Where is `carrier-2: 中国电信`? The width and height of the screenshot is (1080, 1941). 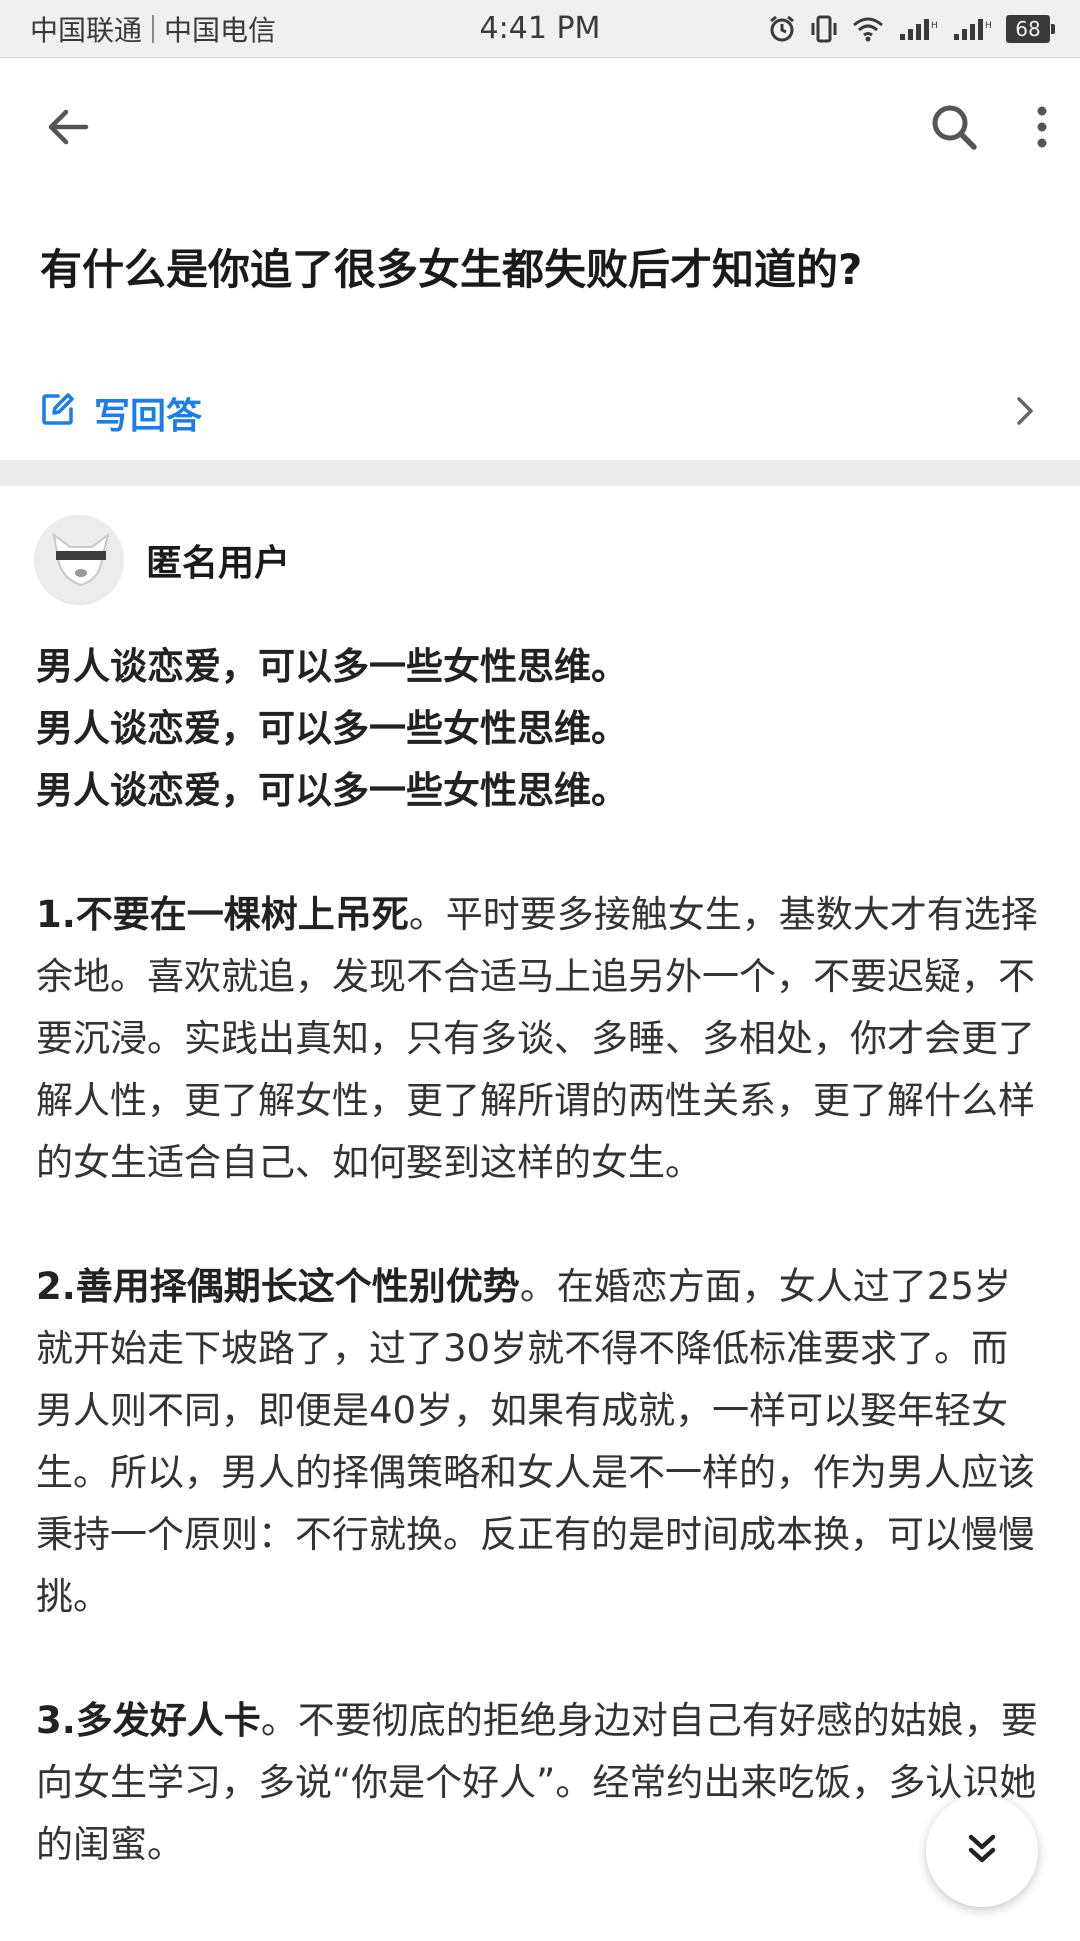 carrier-2: 中国电信 is located at coordinates (220, 30).